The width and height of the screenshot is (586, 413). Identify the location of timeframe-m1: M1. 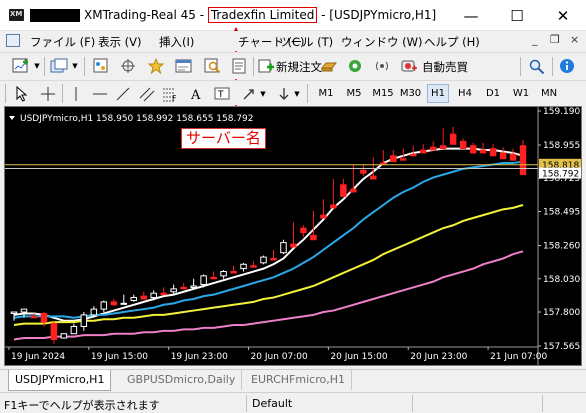
(326, 93).